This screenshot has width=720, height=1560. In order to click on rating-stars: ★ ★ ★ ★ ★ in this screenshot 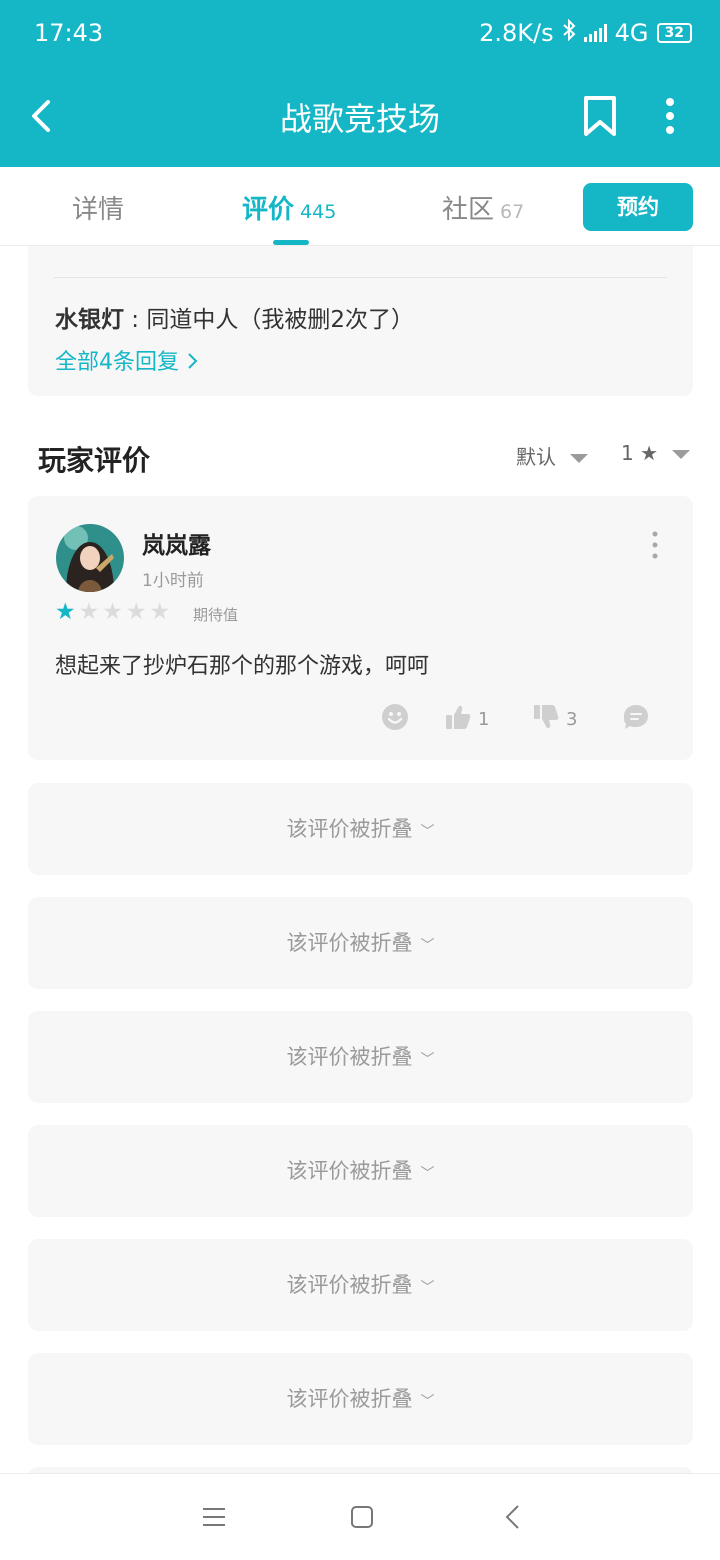, I will do `click(112, 612)`.